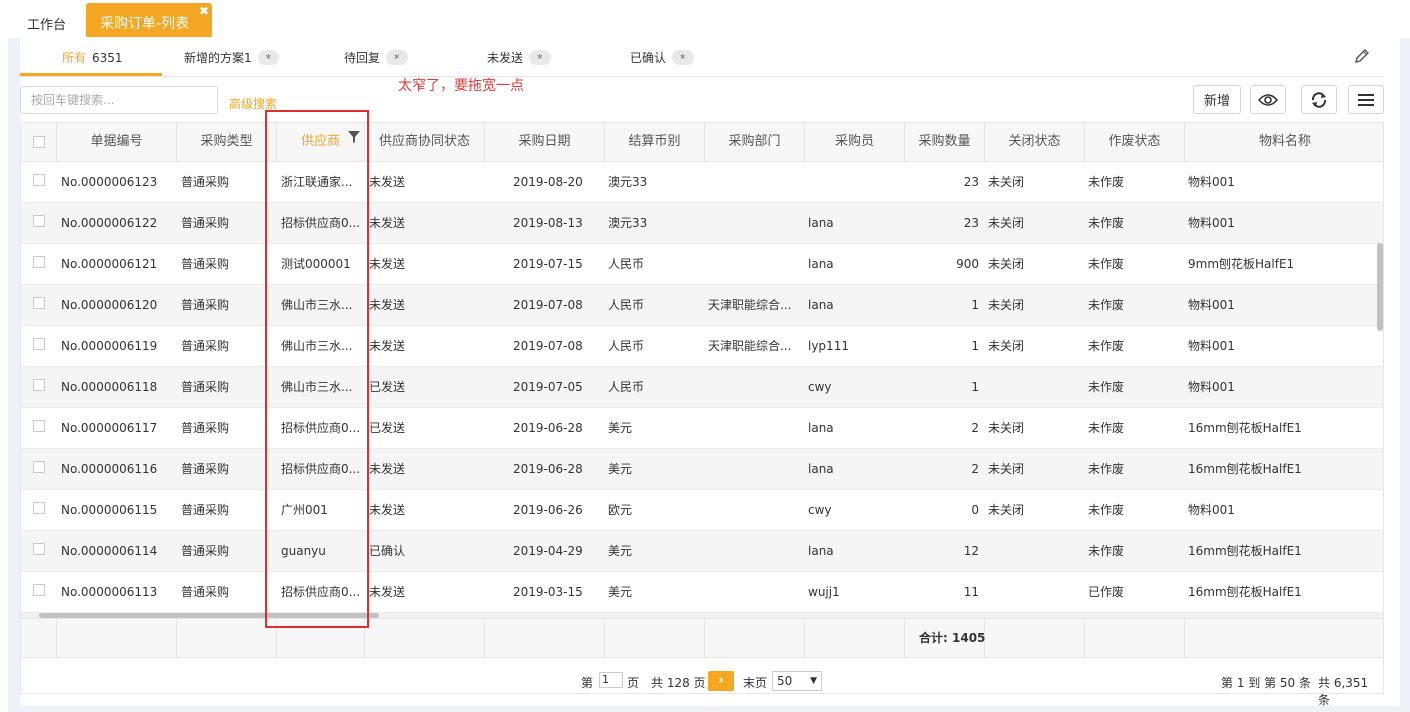 This screenshot has width=1410, height=712. Describe the element at coordinates (1006, 510) in the screenshot. I see `cell-close-status: 未关闭` at that location.